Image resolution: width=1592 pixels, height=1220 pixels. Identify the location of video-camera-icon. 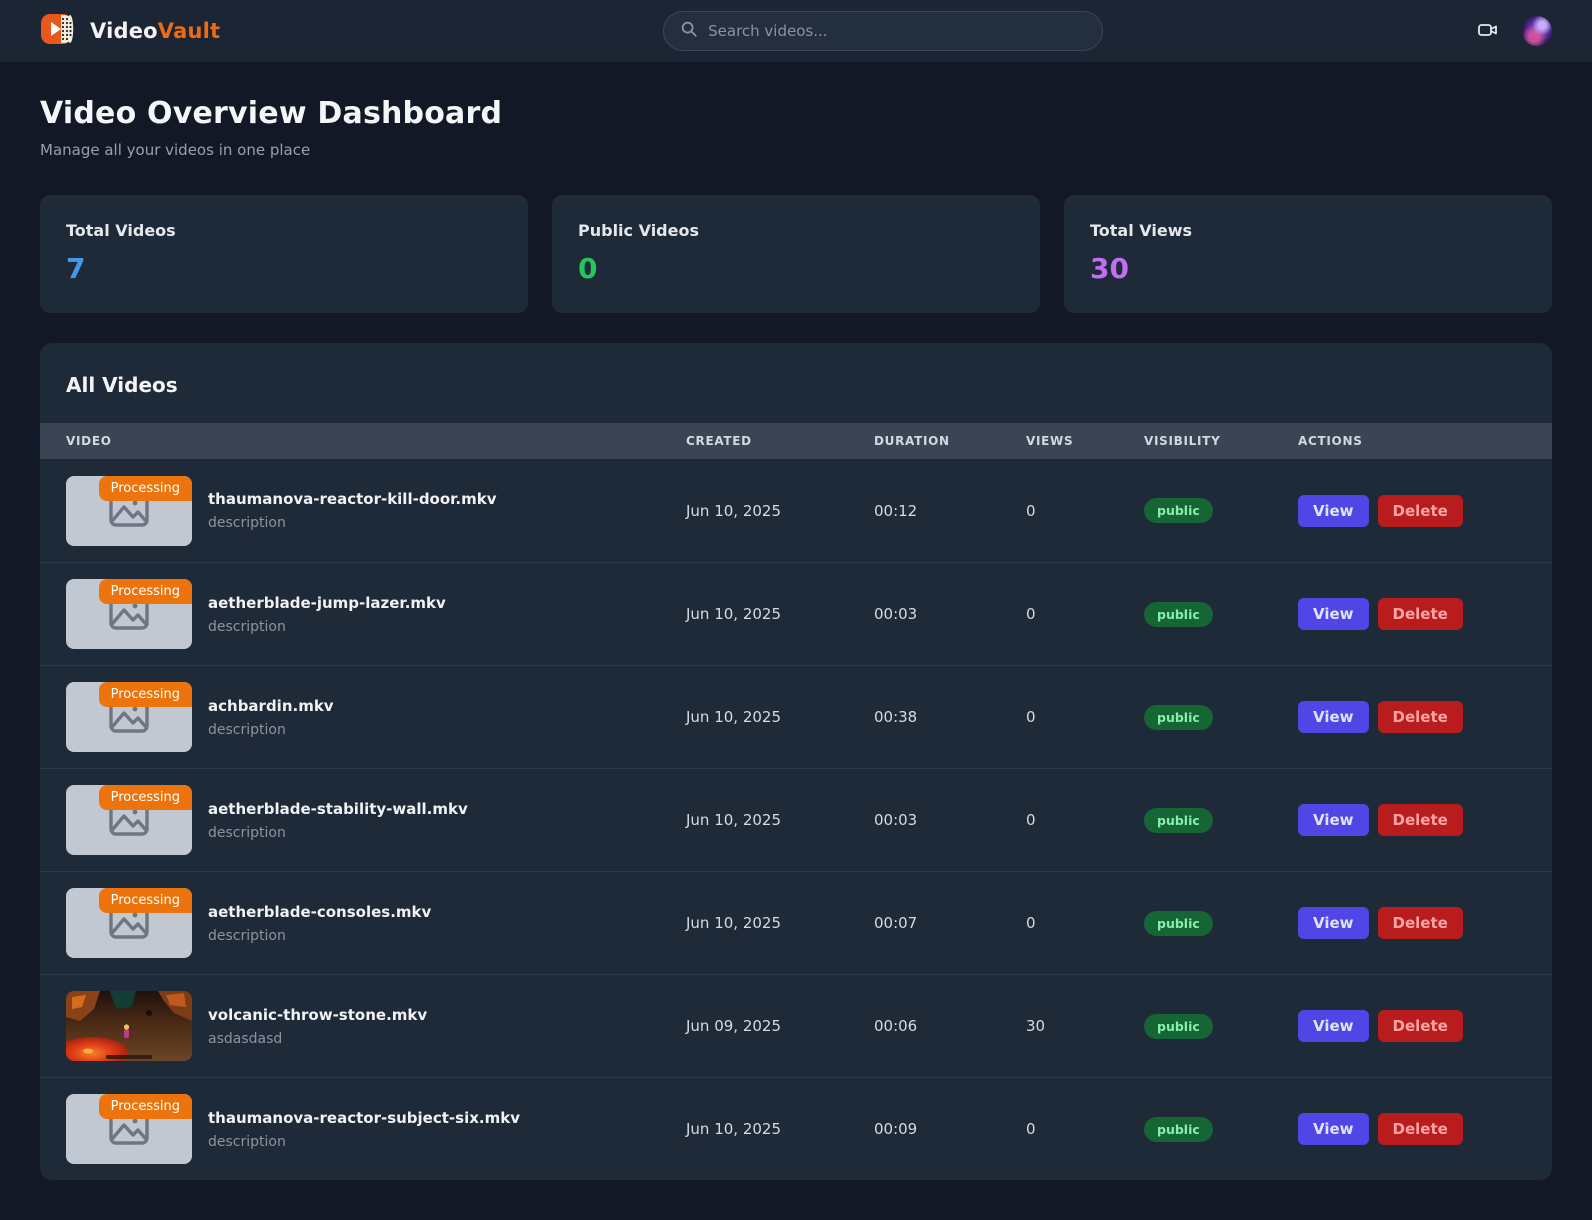
(1488, 31).